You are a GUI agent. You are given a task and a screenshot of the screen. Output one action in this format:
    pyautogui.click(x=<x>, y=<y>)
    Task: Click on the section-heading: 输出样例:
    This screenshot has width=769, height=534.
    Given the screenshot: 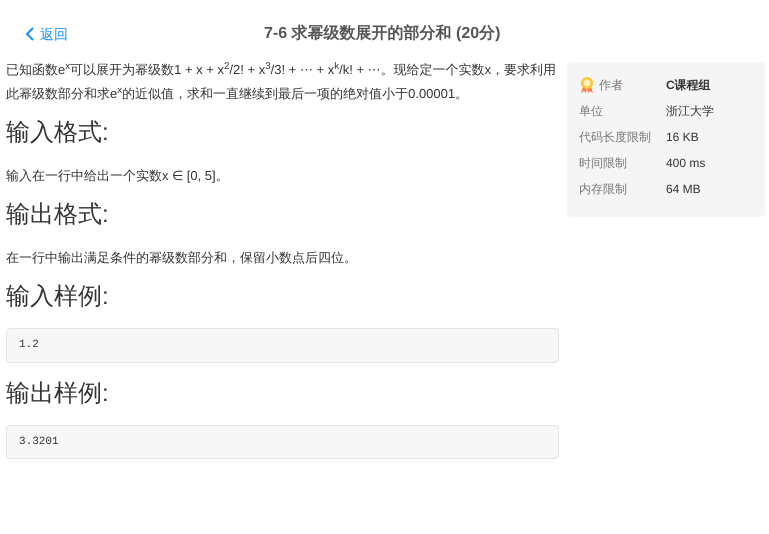 What is the action you would take?
    pyautogui.click(x=58, y=393)
    